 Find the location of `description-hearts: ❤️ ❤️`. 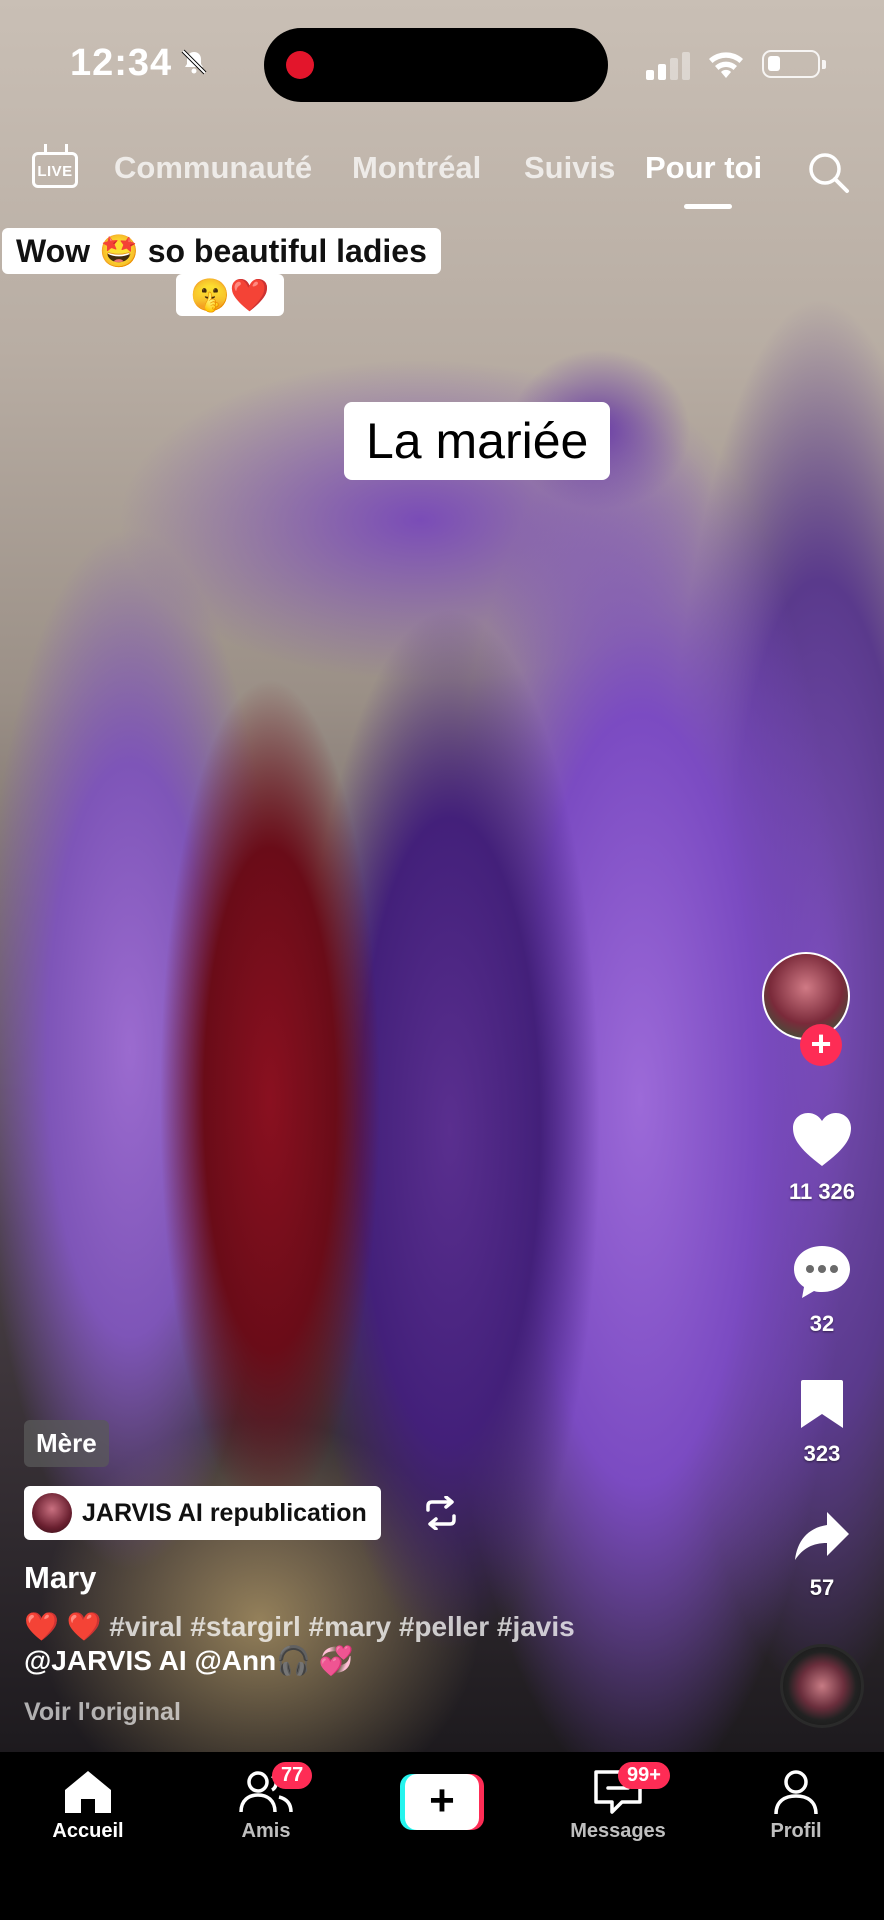

description-hearts: ❤️ ❤️ is located at coordinates (63, 1626).